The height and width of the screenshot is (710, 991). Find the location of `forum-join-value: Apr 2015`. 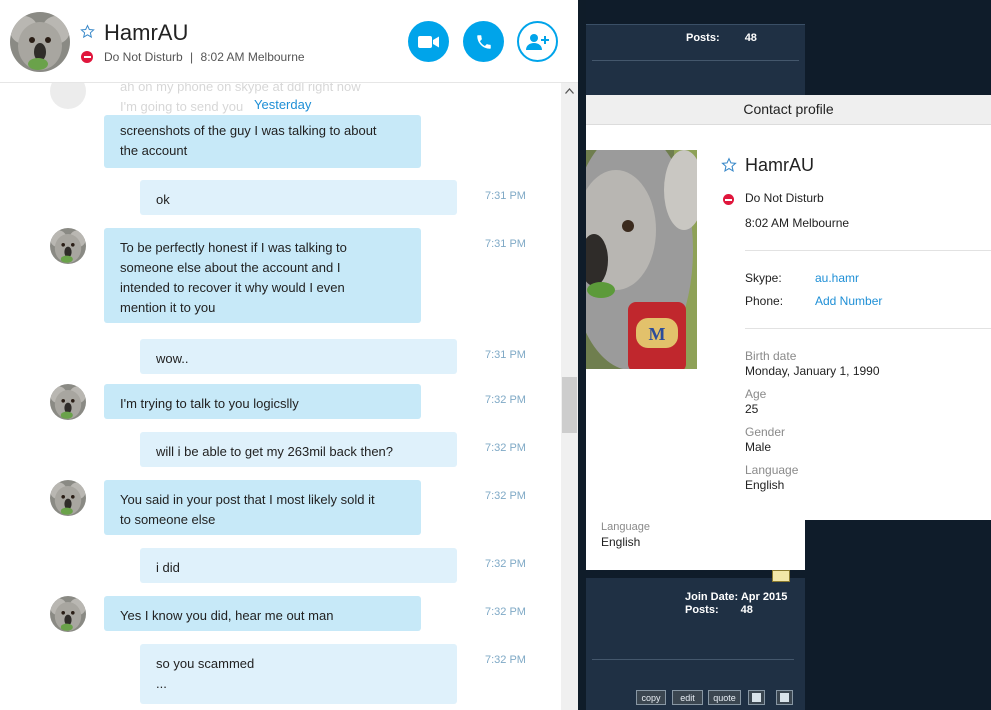

forum-join-value: Apr 2015 is located at coordinates (764, 597).